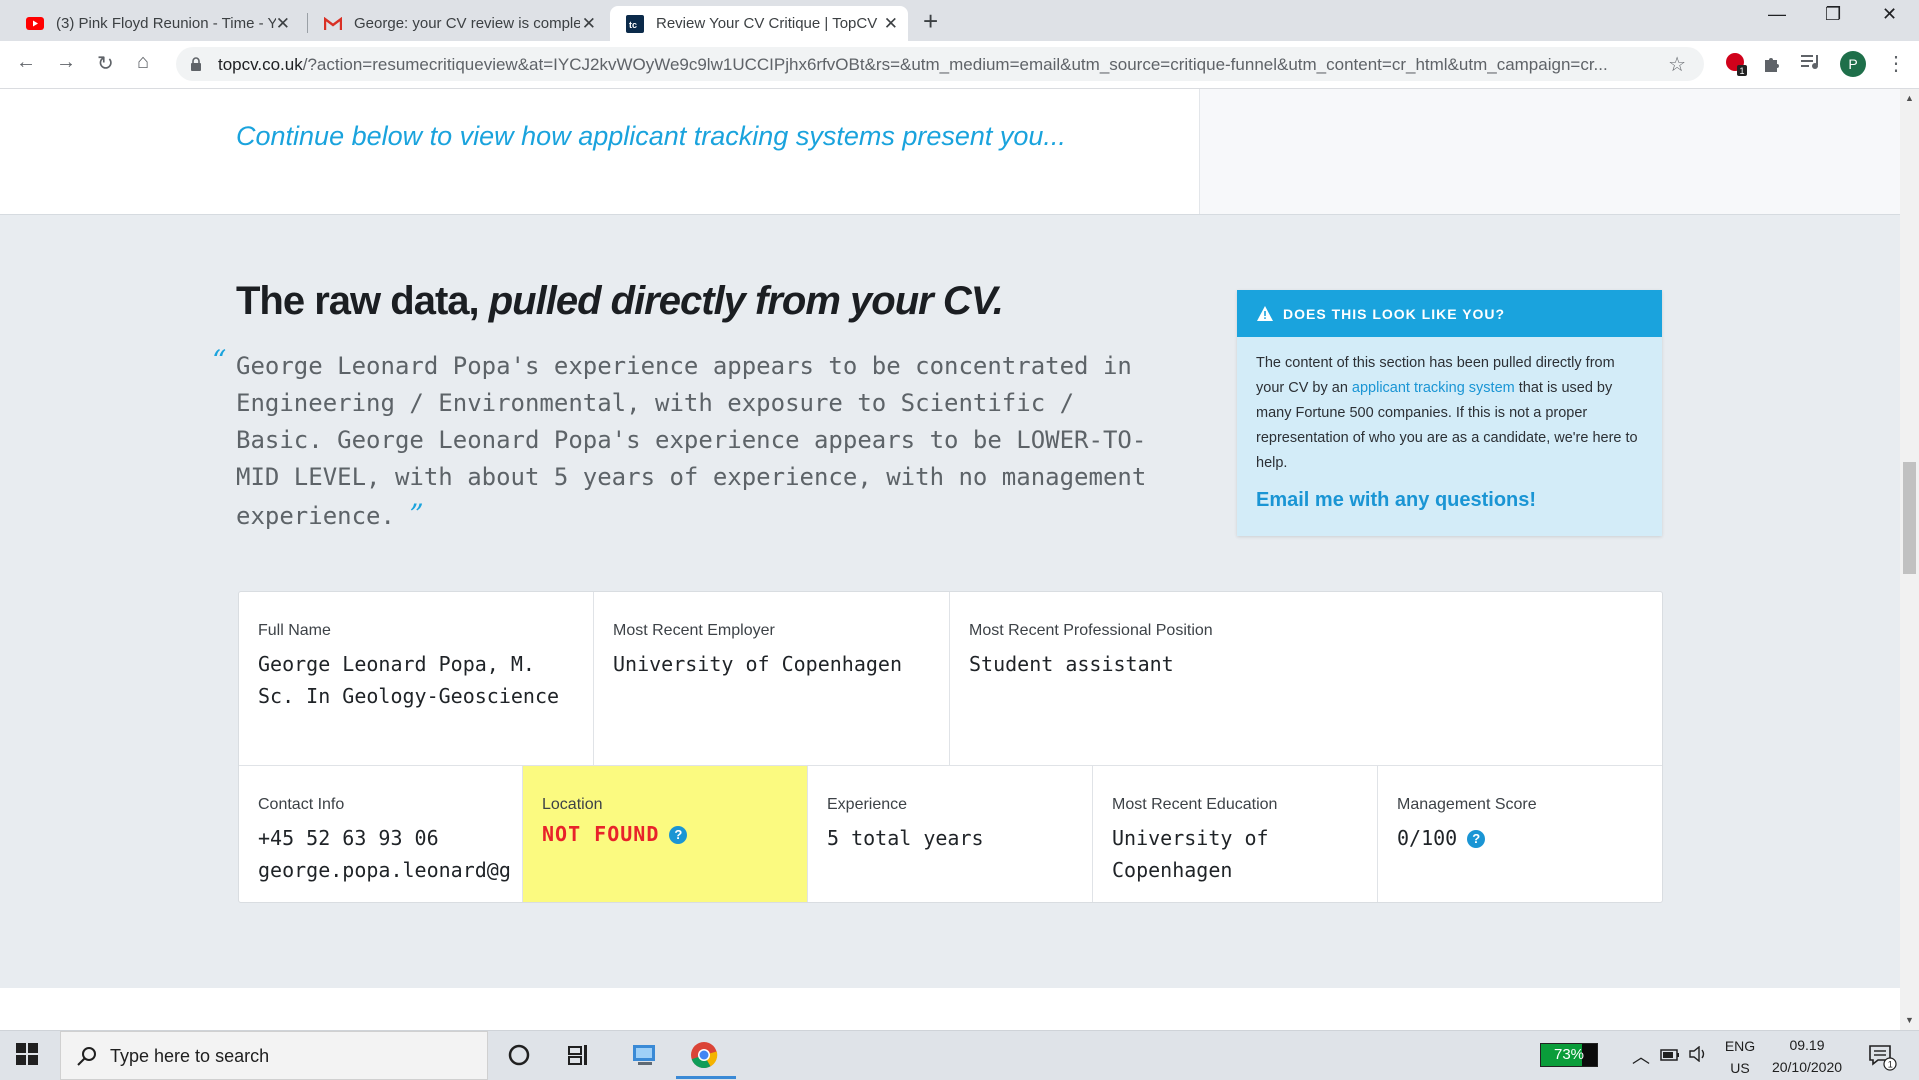 The height and width of the screenshot is (1080, 1919). What do you see at coordinates (1394, 313) in the screenshot?
I see `callout-heading: DOES THIS LOOK LIKE YOU?` at bounding box center [1394, 313].